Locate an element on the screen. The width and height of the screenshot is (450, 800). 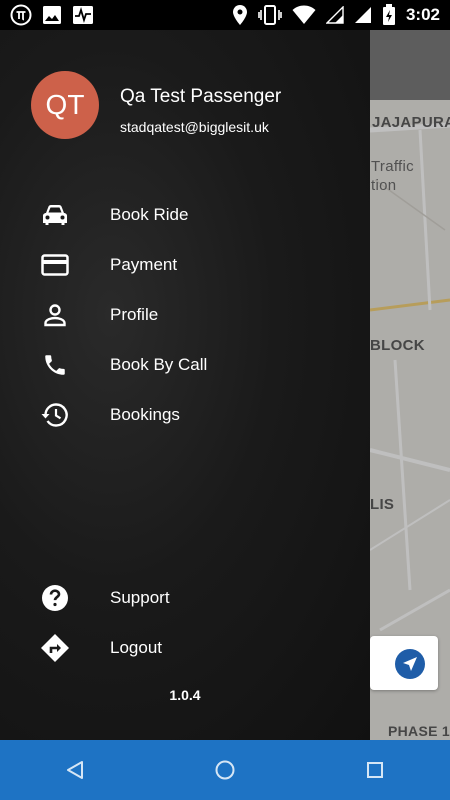
pulse-icon is located at coordinates (83, 15).